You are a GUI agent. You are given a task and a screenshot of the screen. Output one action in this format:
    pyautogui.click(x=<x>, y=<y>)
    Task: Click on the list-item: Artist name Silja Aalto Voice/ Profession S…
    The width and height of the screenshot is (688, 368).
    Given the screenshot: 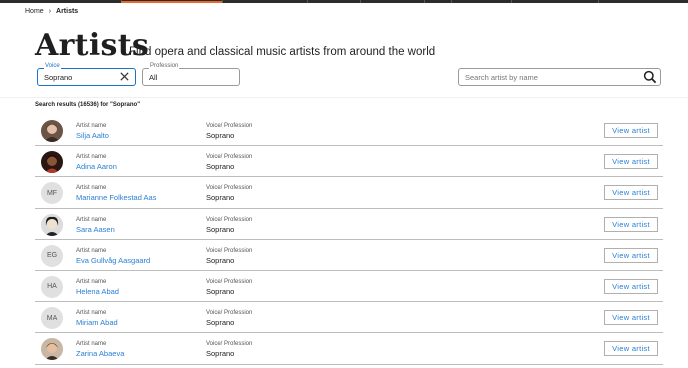 What is the action you would take?
    pyautogui.click(x=349, y=131)
    